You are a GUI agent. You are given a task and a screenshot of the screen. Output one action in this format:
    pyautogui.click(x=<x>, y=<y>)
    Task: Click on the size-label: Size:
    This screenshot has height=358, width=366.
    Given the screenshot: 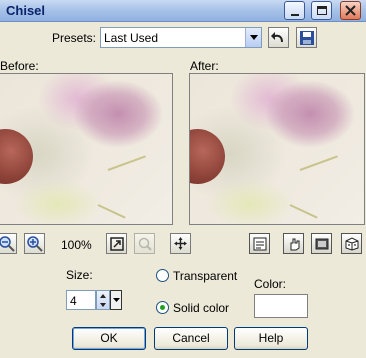 What is the action you would take?
    pyautogui.click(x=79, y=275)
    